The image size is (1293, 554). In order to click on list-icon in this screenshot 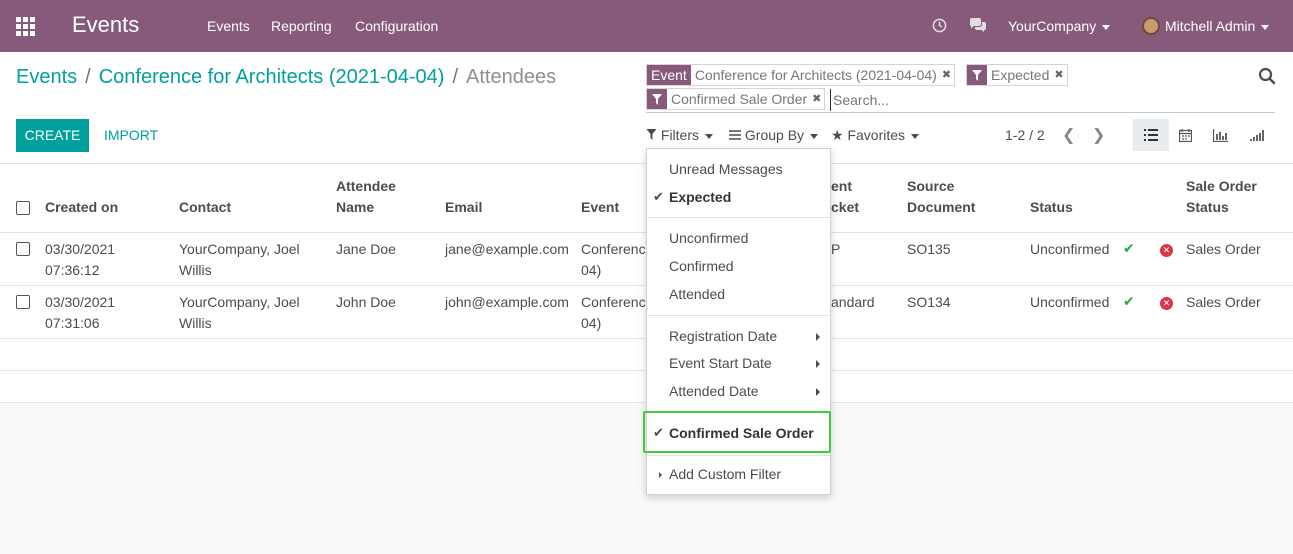, I will do `click(735, 135)`.